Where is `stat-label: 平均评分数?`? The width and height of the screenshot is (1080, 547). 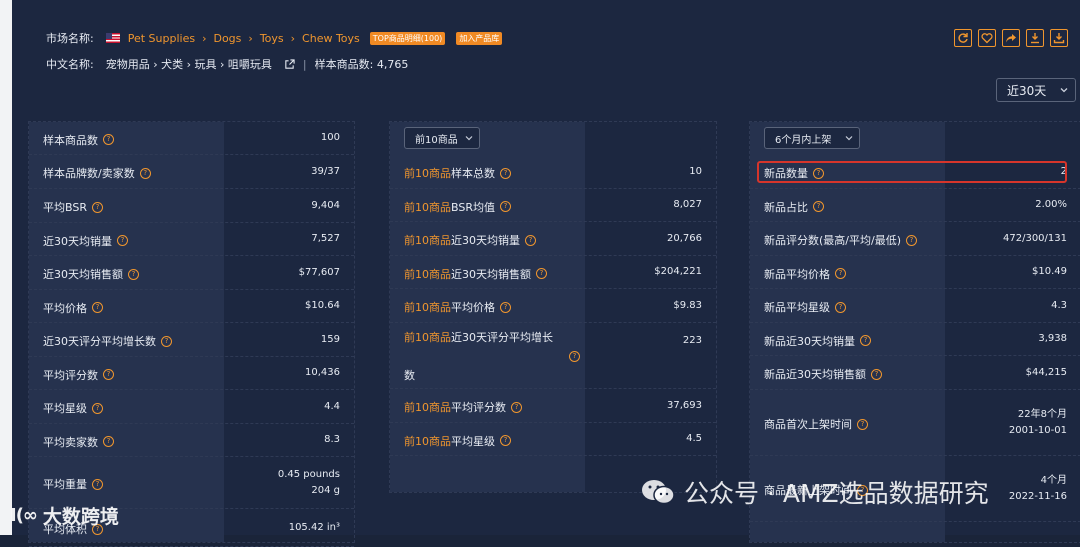 stat-label: 平均评分数? is located at coordinates (78, 375).